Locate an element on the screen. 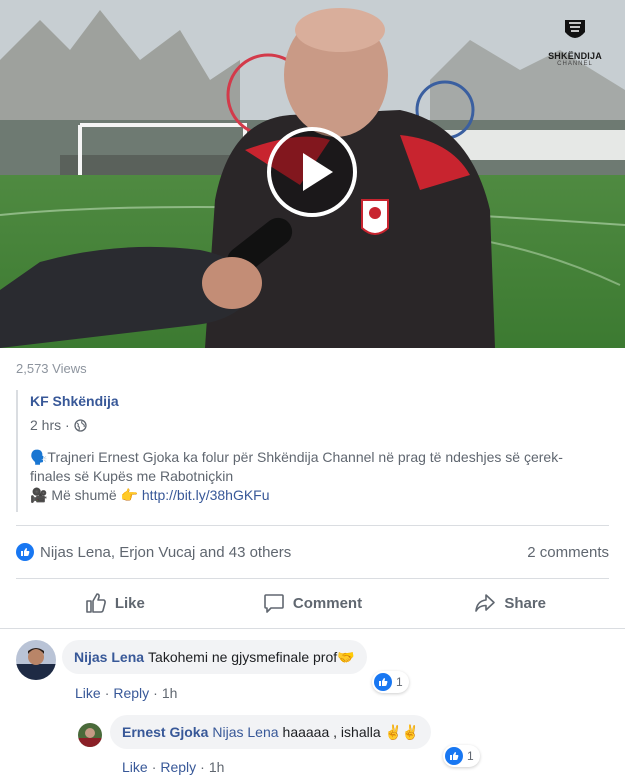  play-icon is located at coordinates (318, 172).